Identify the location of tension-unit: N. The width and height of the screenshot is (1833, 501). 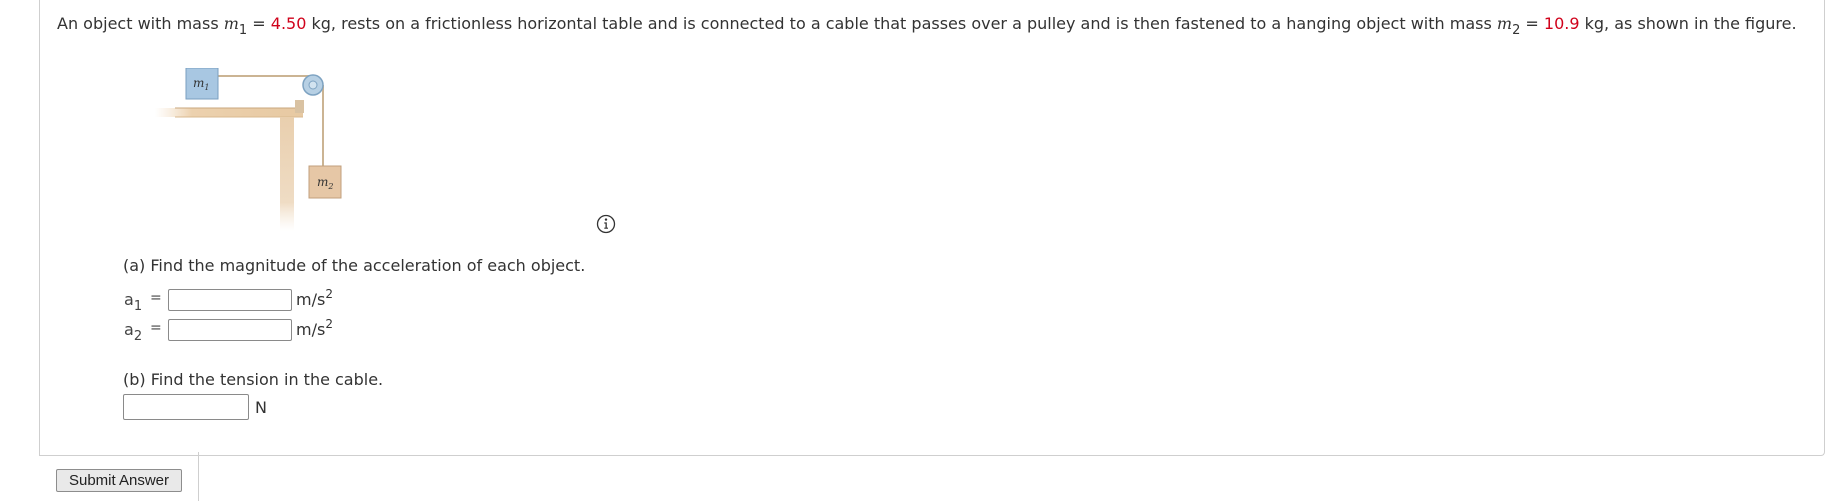
(261, 407).